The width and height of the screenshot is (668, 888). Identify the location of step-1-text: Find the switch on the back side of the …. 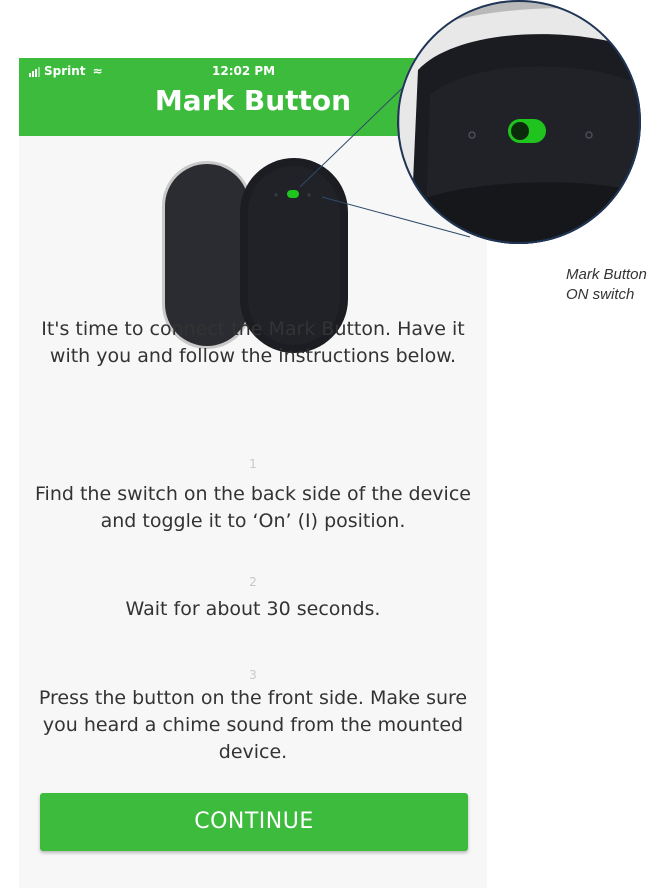
(253, 507).